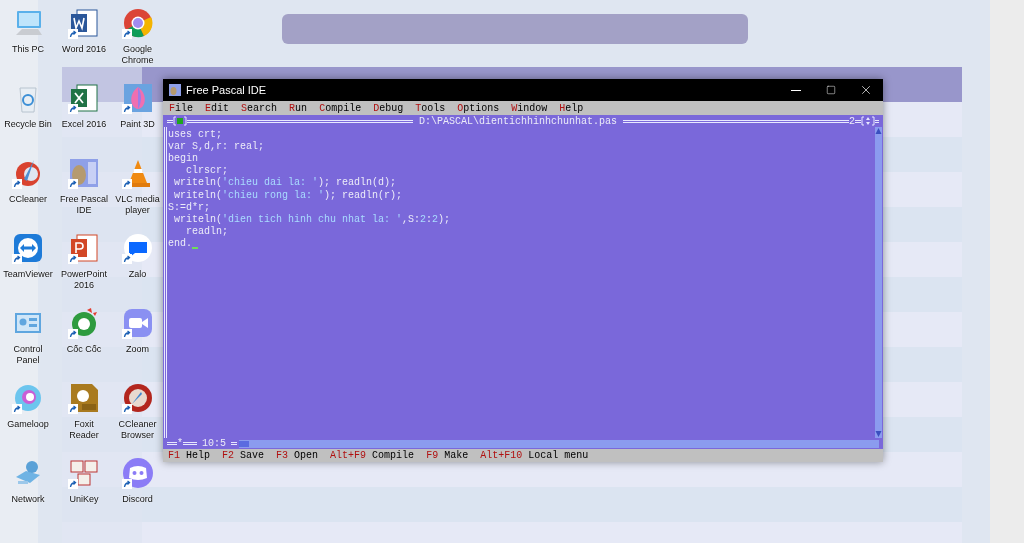 The width and height of the screenshot is (1024, 543). I want to click on shortcut-key: F9, so click(432, 455).